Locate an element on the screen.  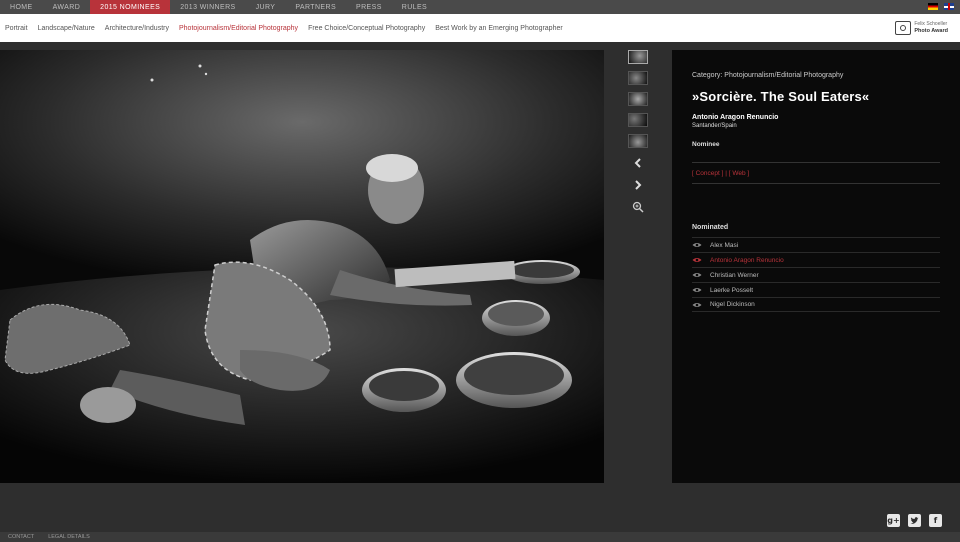
nav-partners: PARTNERS is located at coordinates (315, 7).